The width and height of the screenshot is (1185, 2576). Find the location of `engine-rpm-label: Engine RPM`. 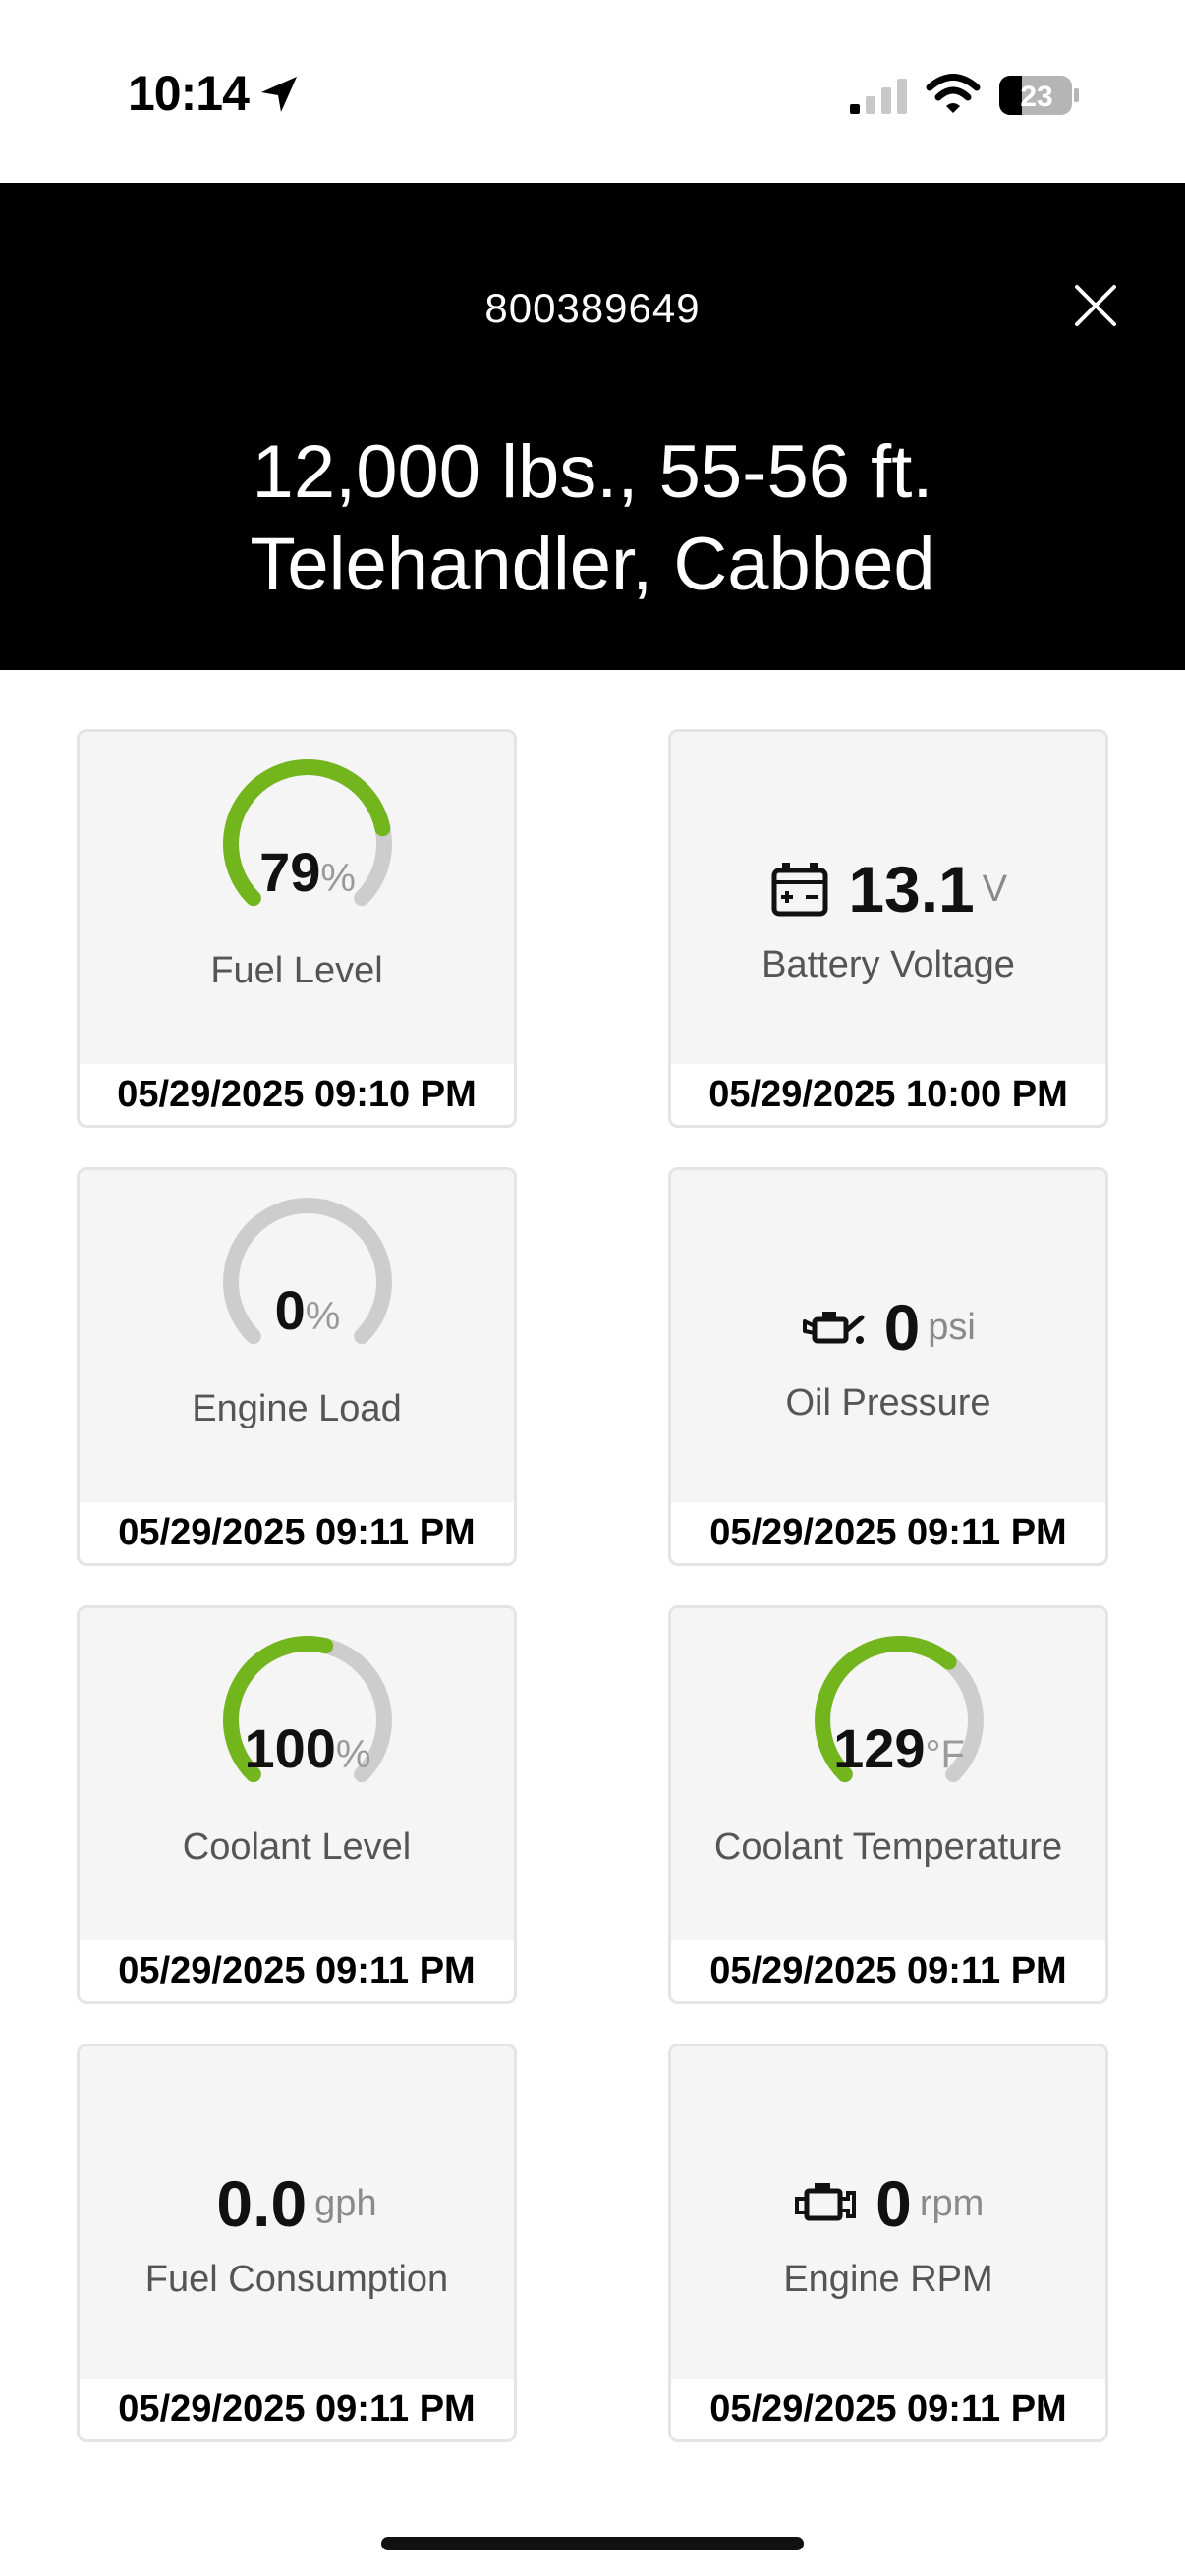

engine-rpm-label: Engine RPM is located at coordinates (888, 2279).